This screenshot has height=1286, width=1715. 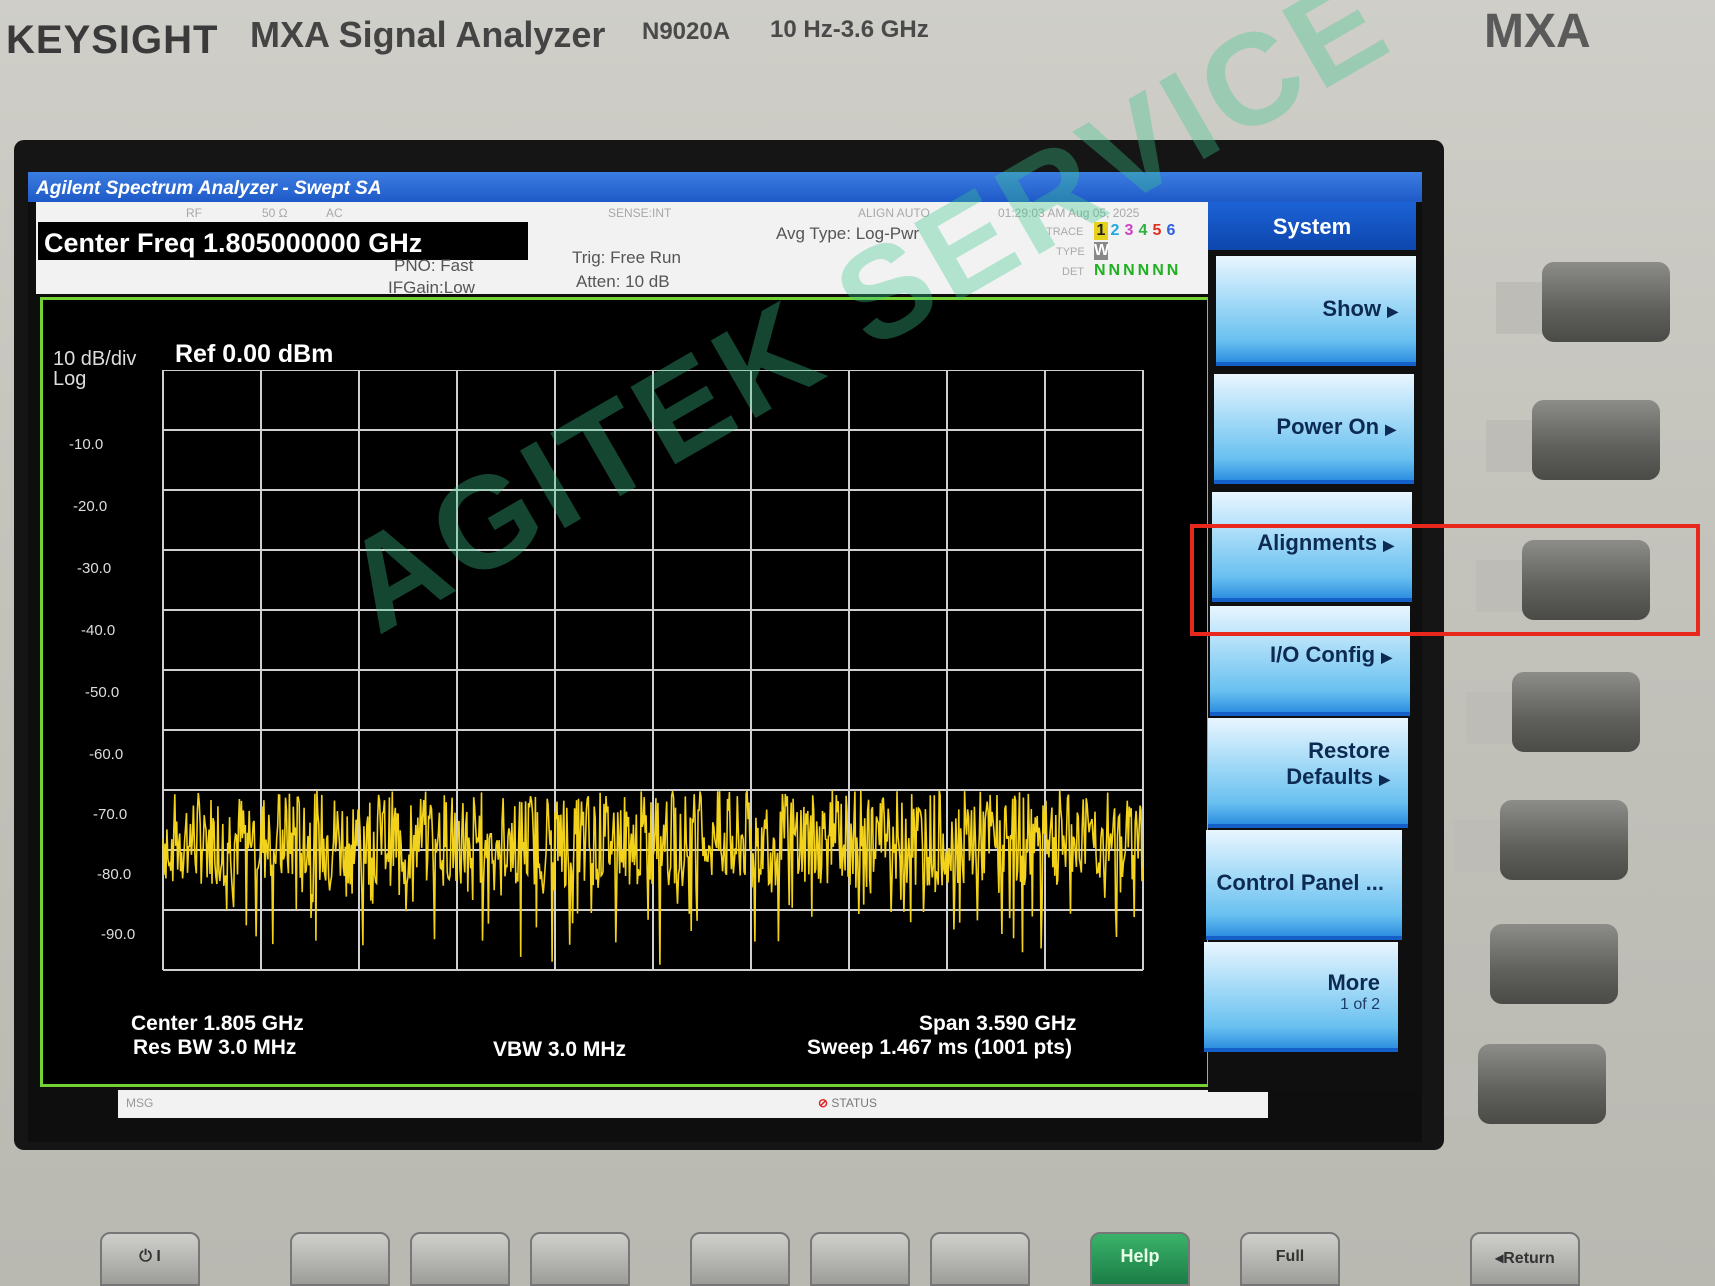 I want to click on power-key: ⏻ I, so click(x=150, y=1259).